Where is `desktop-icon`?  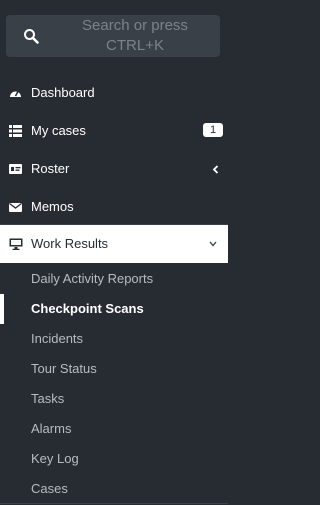
desktop-icon is located at coordinates (16, 244).